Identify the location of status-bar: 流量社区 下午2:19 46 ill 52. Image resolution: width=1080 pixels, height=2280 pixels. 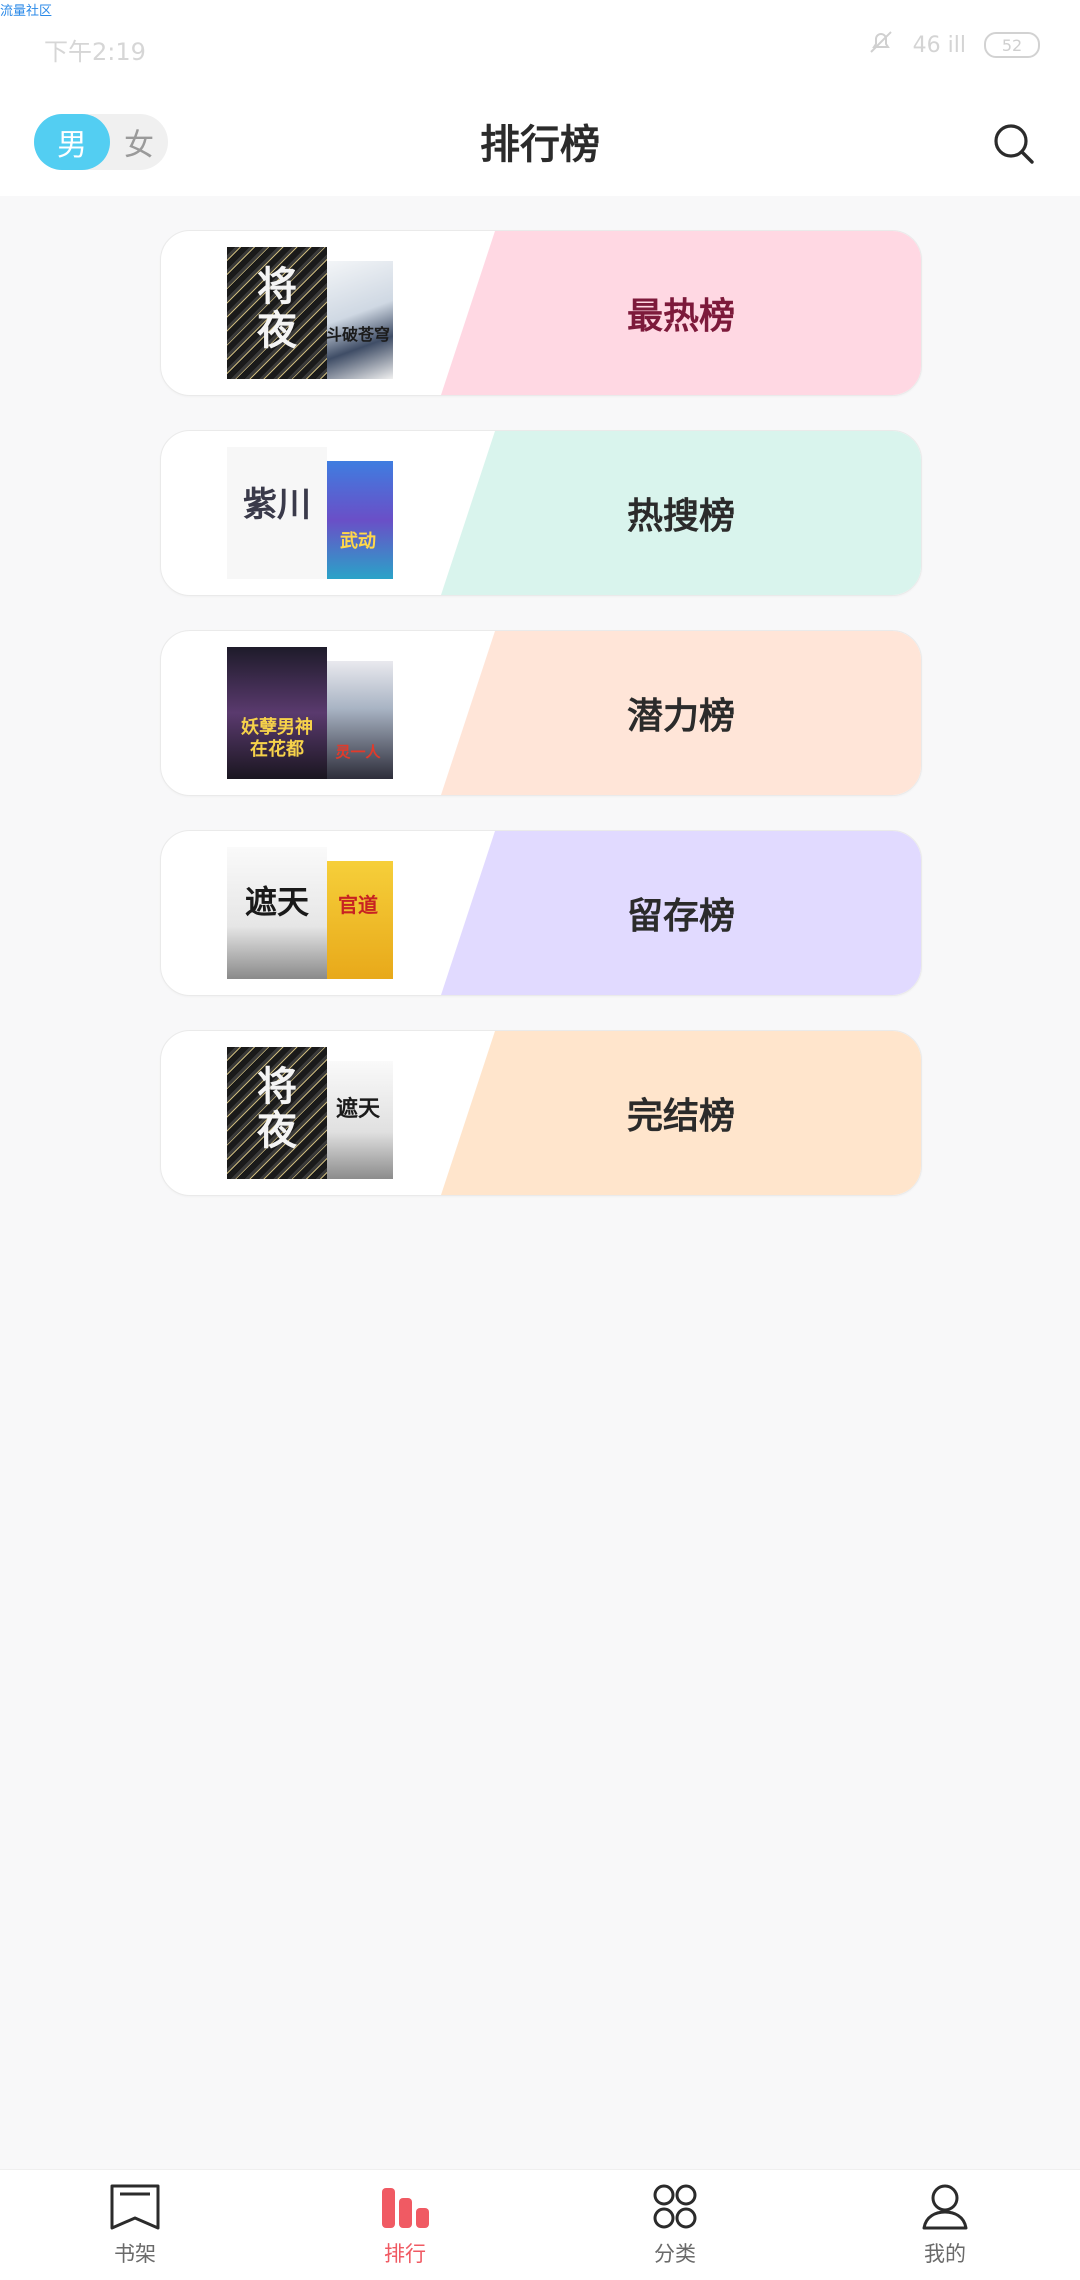
(540, 46).